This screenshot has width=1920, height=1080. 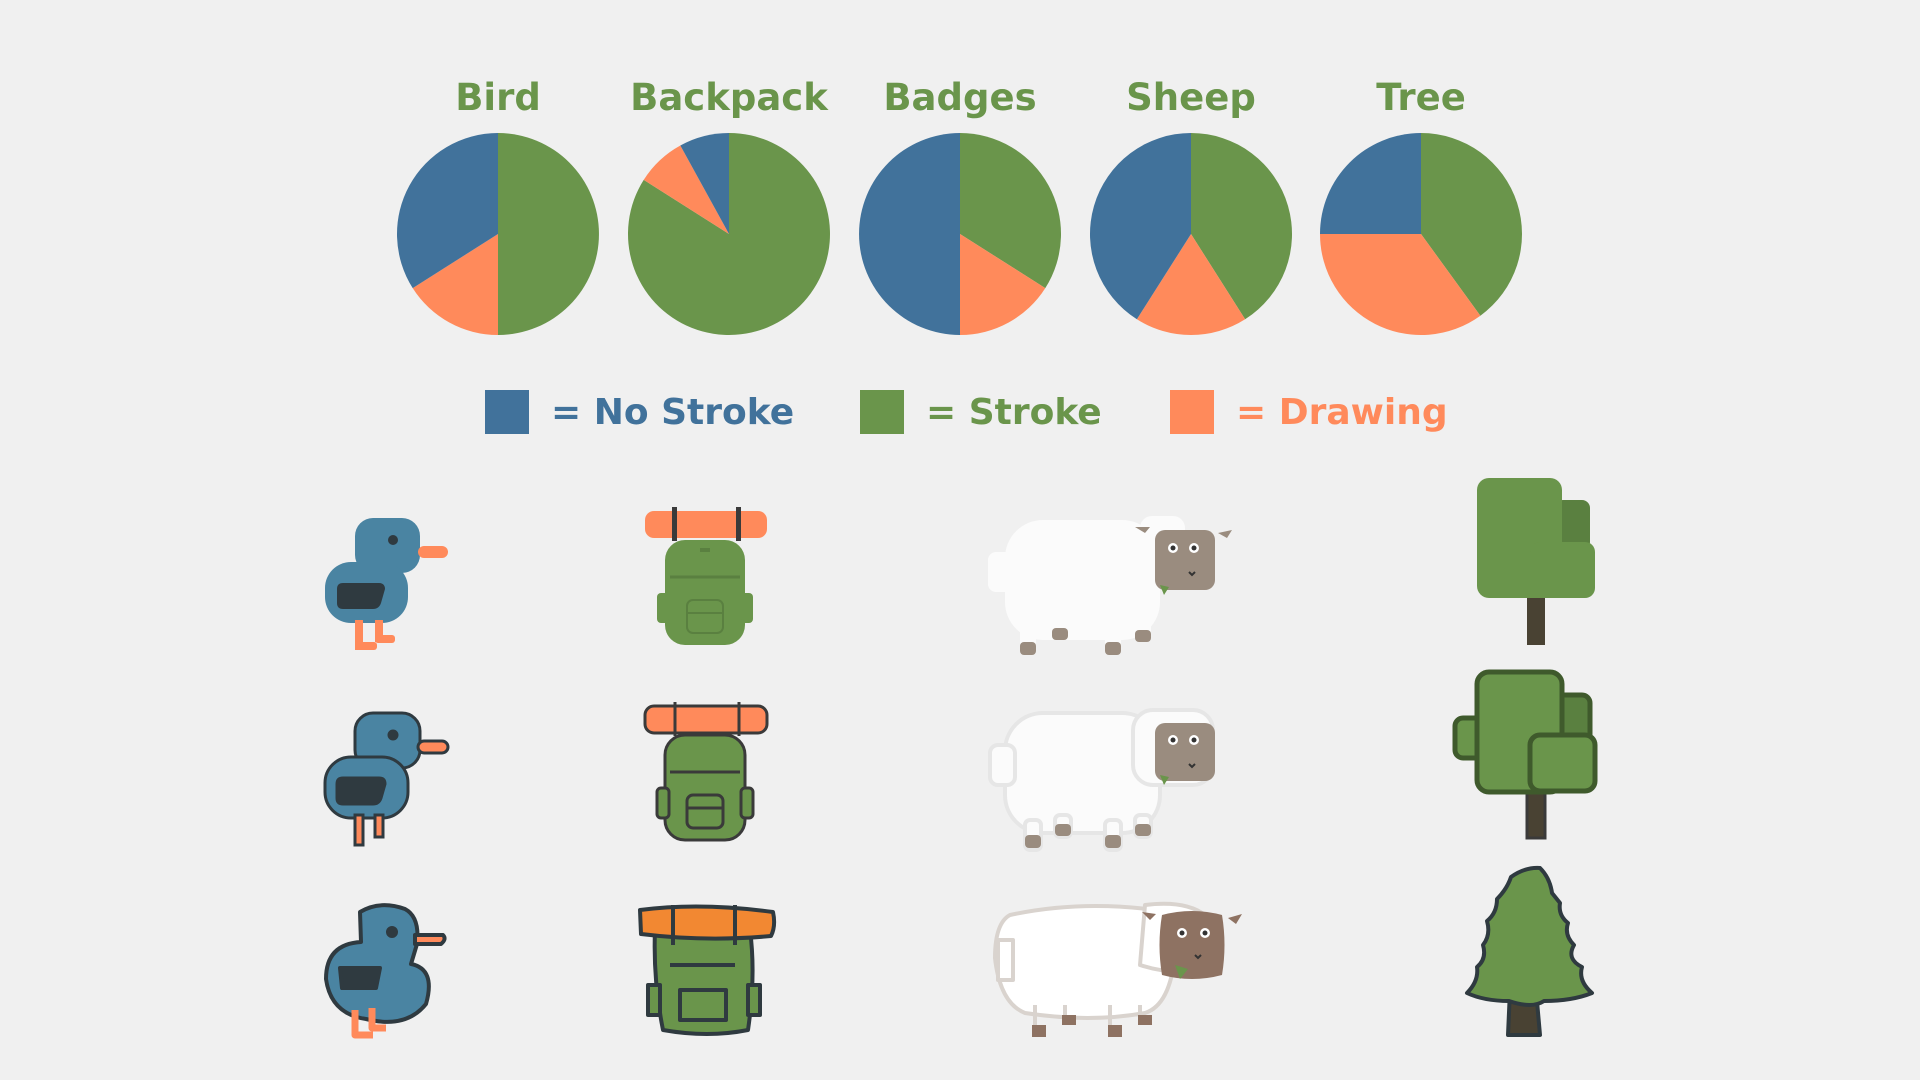 I want to click on backpack-no-stroke-illustration, so click(x=706, y=576).